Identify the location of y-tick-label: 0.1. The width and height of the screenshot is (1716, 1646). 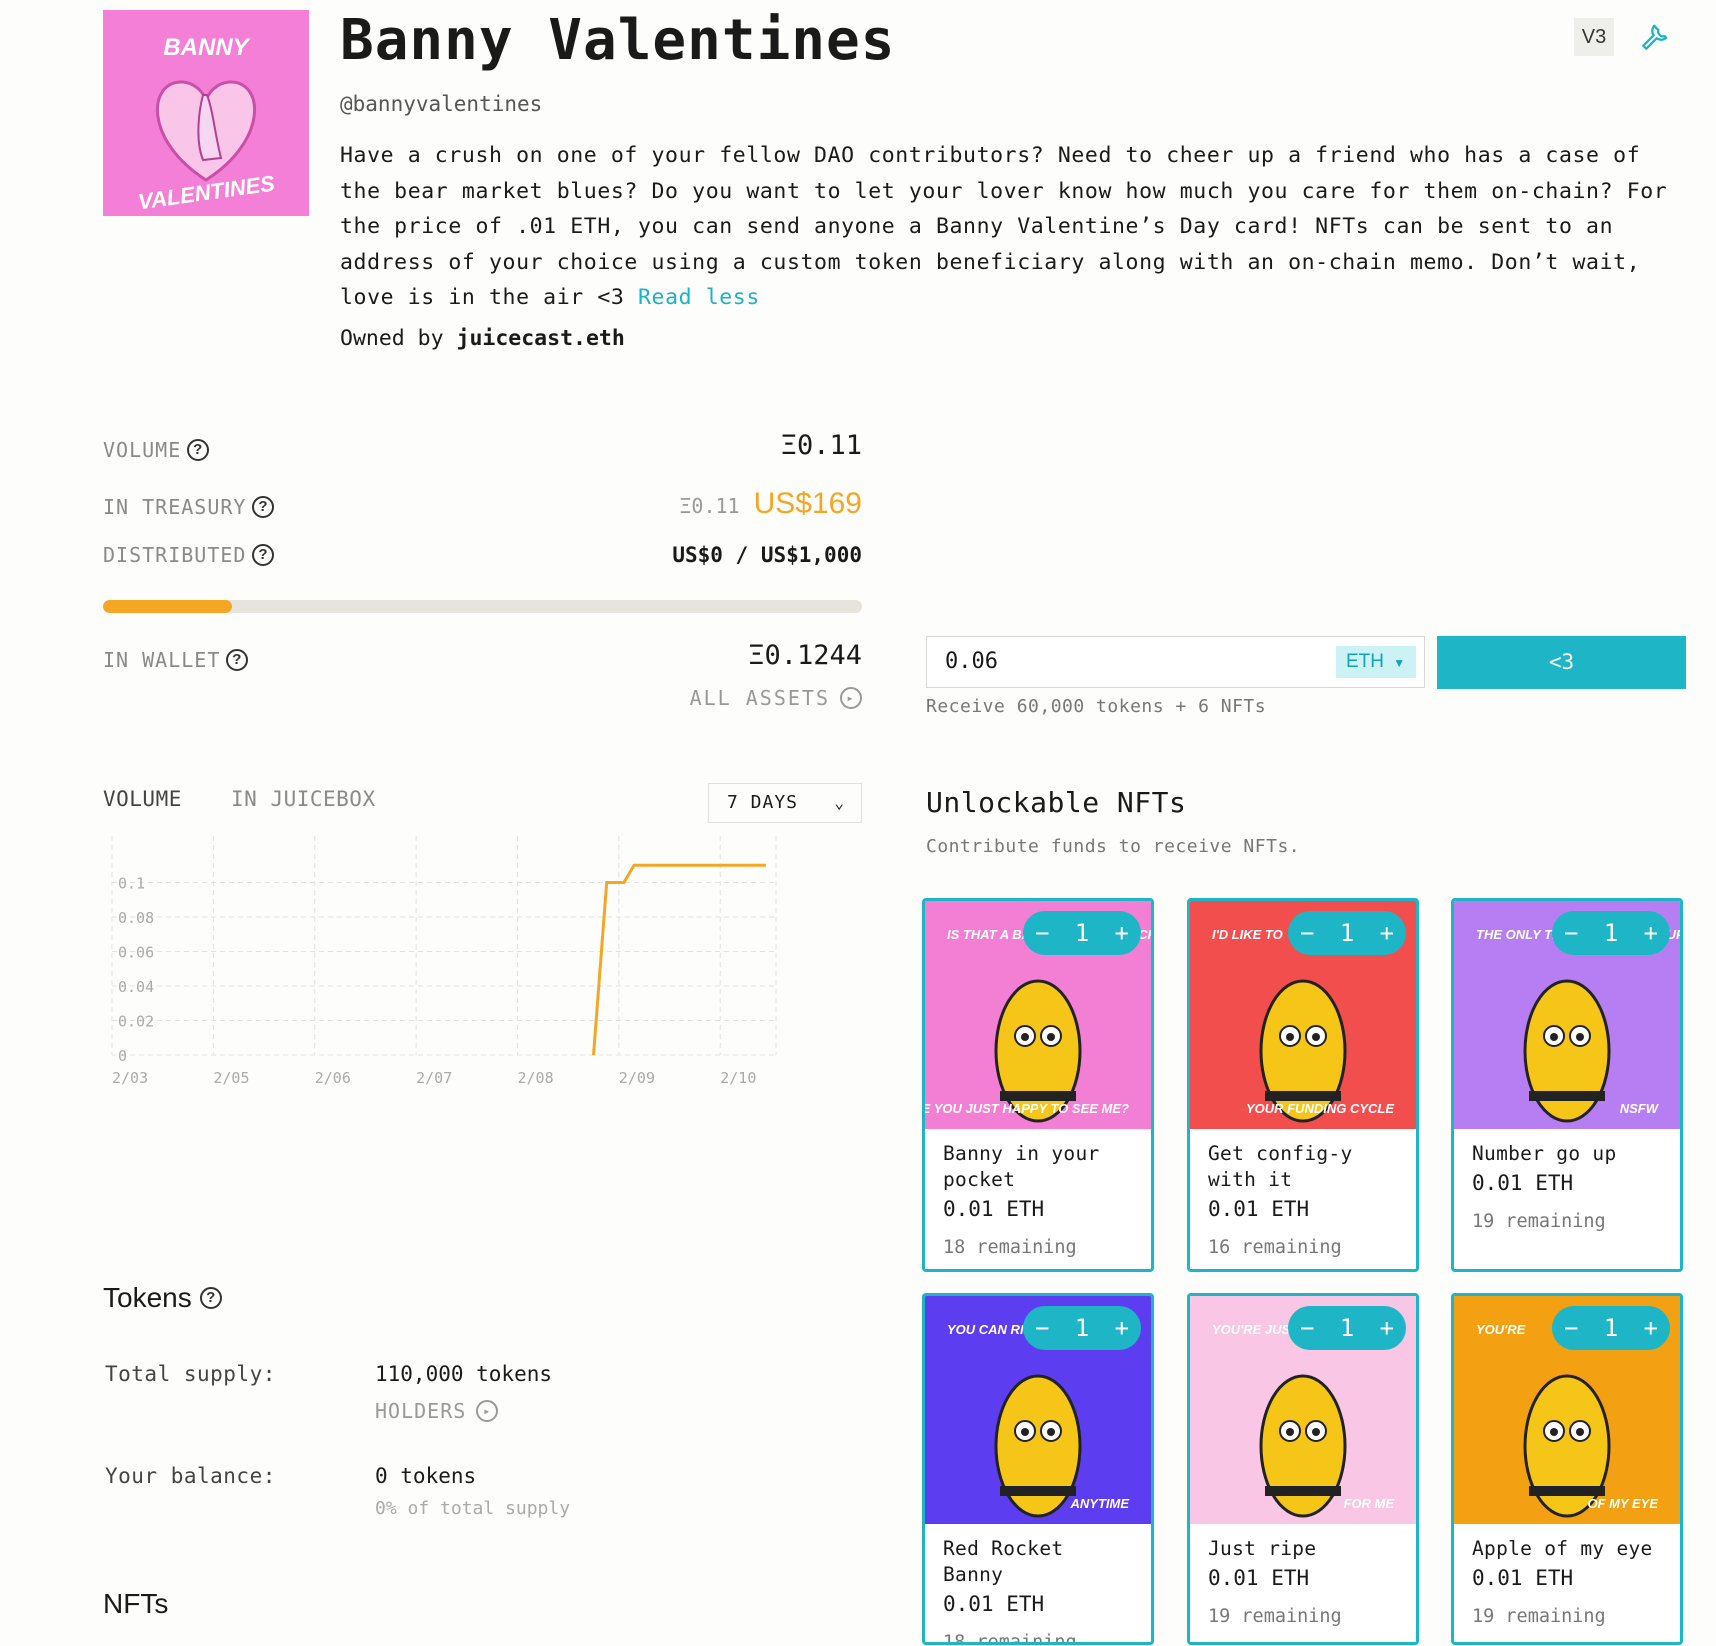
(131, 884).